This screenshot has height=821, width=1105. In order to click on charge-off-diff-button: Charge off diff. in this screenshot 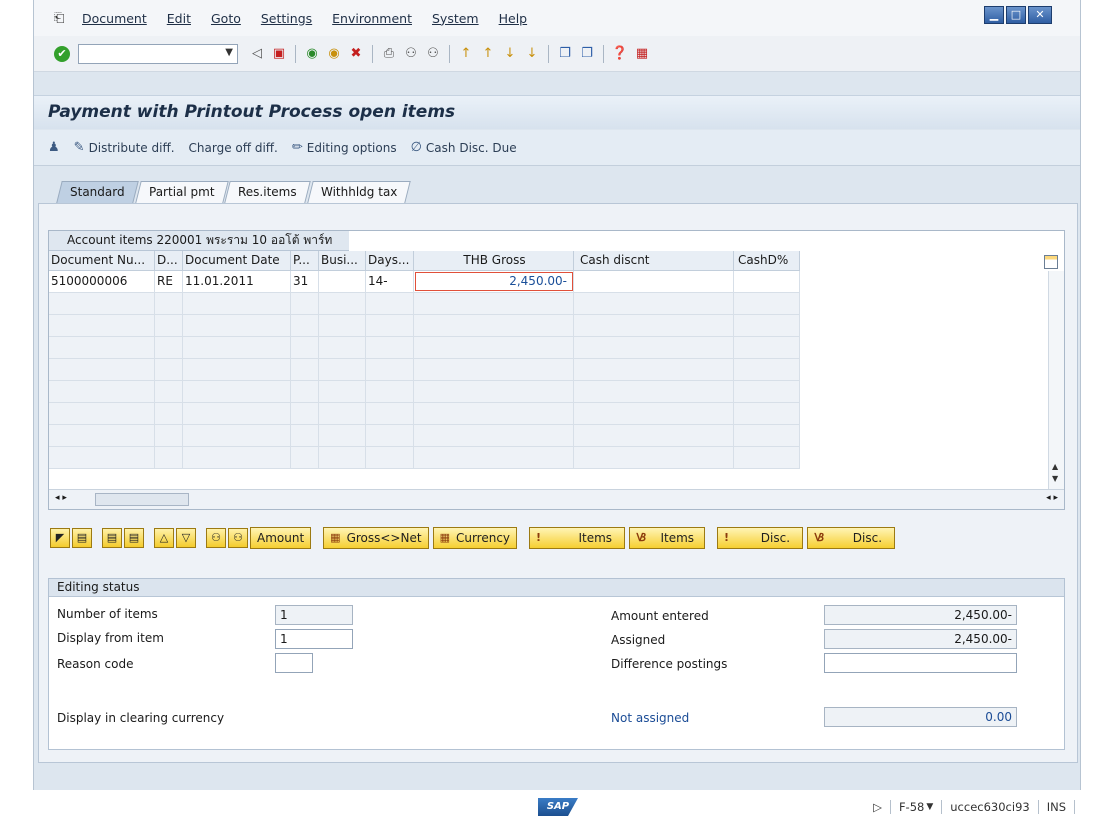, I will do `click(233, 148)`.